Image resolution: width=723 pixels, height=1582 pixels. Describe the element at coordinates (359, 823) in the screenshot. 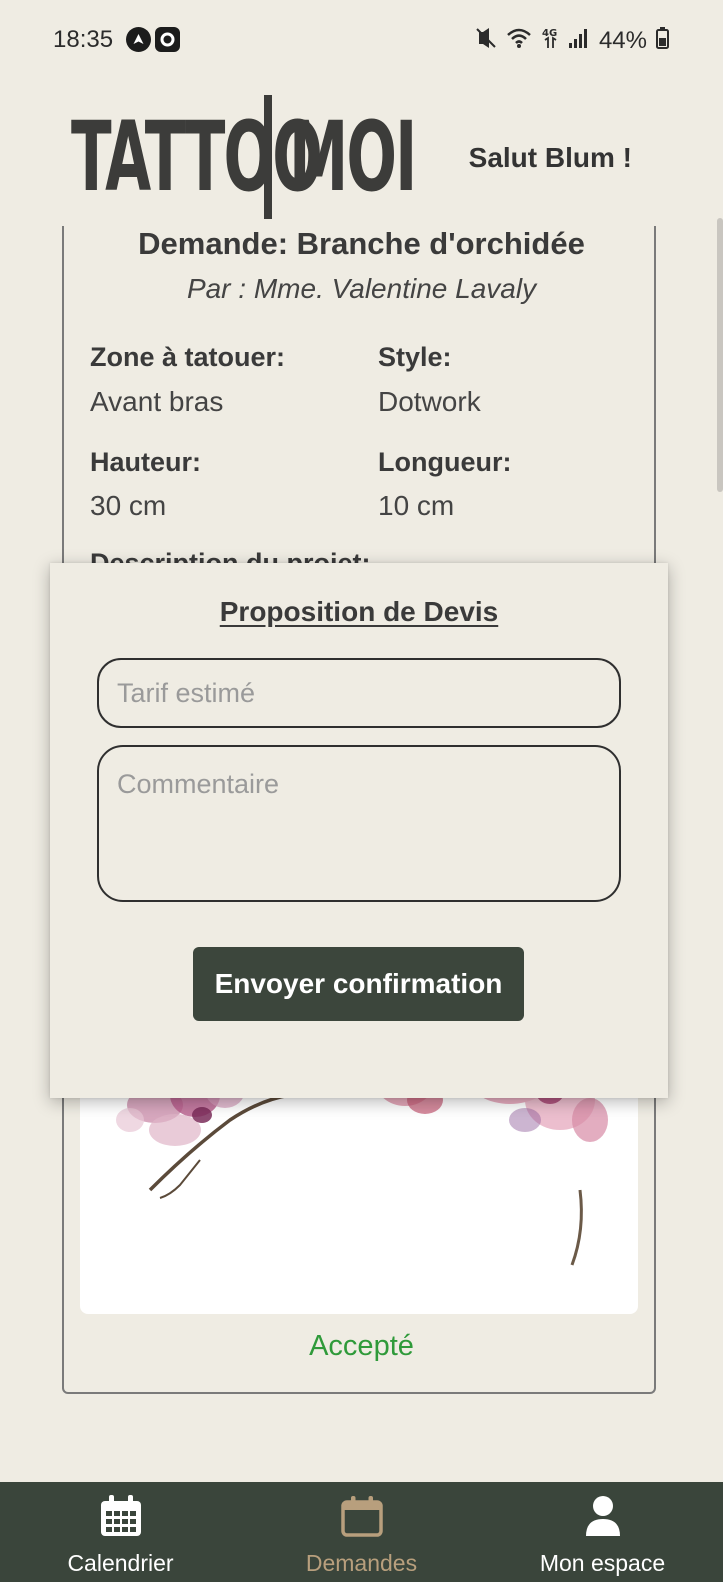

I see `comment-textarea` at that location.